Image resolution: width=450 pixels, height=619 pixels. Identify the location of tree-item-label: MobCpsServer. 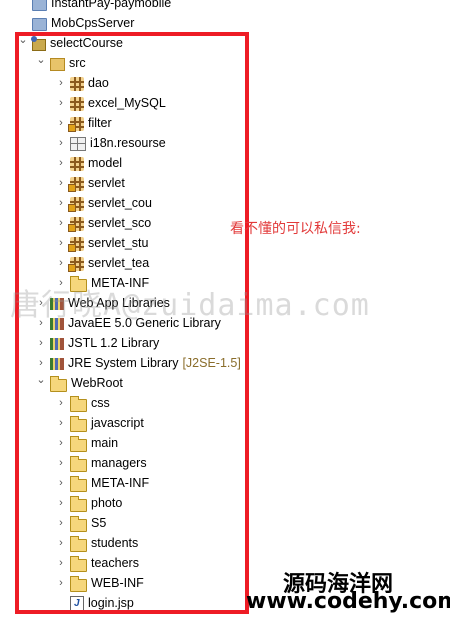
(93, 23).